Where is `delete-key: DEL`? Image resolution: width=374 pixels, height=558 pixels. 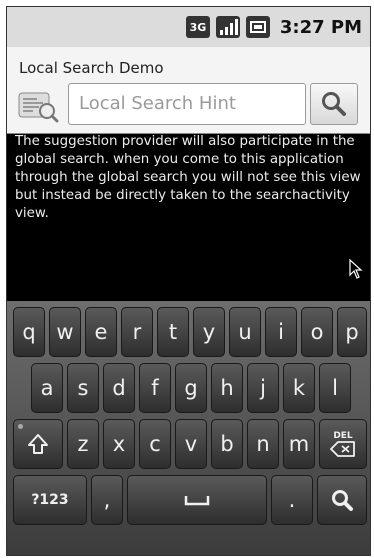 delete-key: DEL is located at coordinates (343, 444).